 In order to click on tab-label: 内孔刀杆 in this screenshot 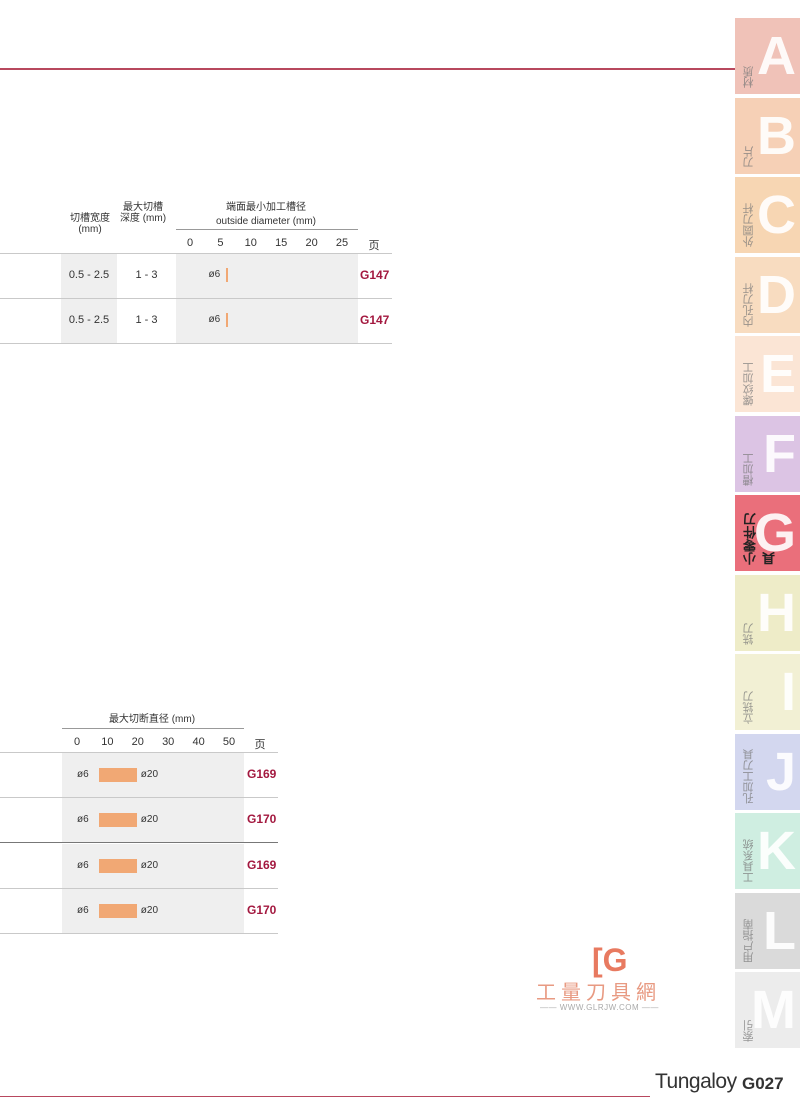, I will do `click(749, 304)`.